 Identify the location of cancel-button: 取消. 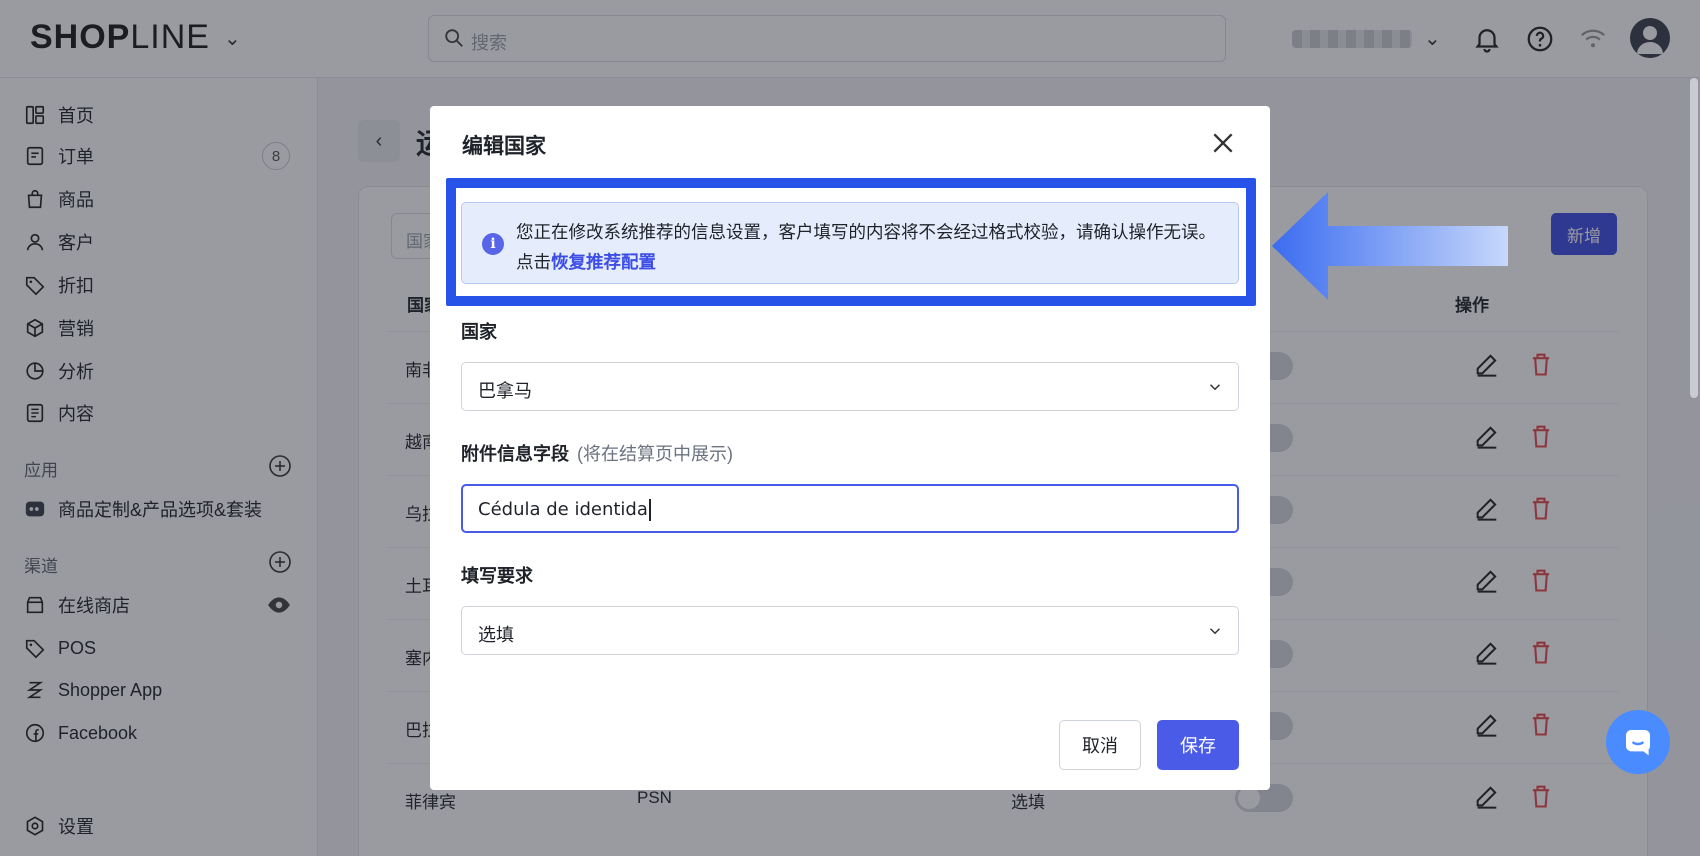
(1100, 745).